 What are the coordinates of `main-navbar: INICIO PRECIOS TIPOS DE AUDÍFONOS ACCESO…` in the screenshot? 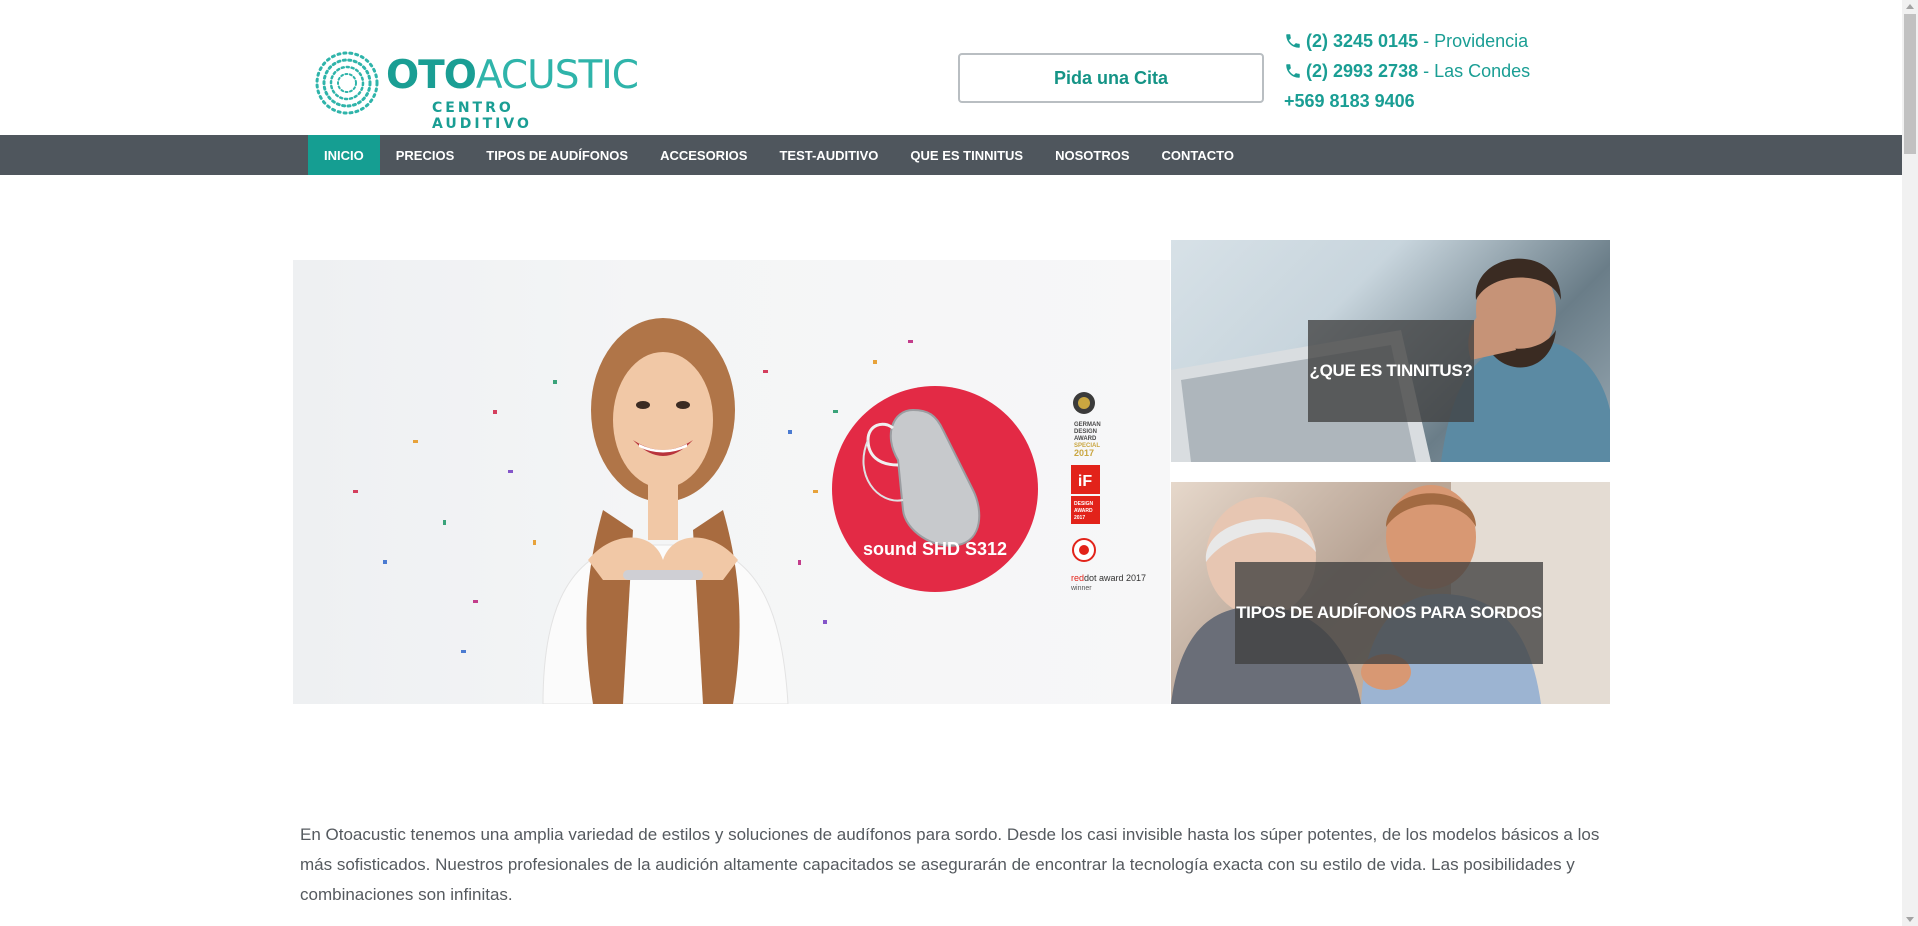 It's located at (951, 155).